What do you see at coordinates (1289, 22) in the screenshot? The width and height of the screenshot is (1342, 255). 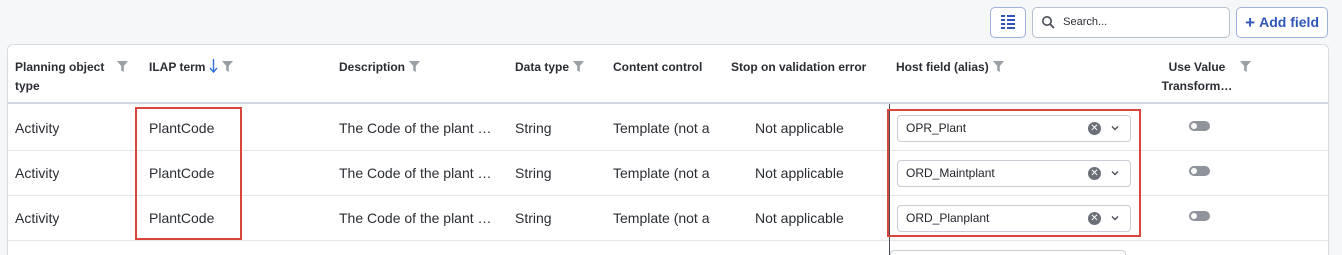 I see `add-field-label: Add field` at bounding box center [1289, 22].